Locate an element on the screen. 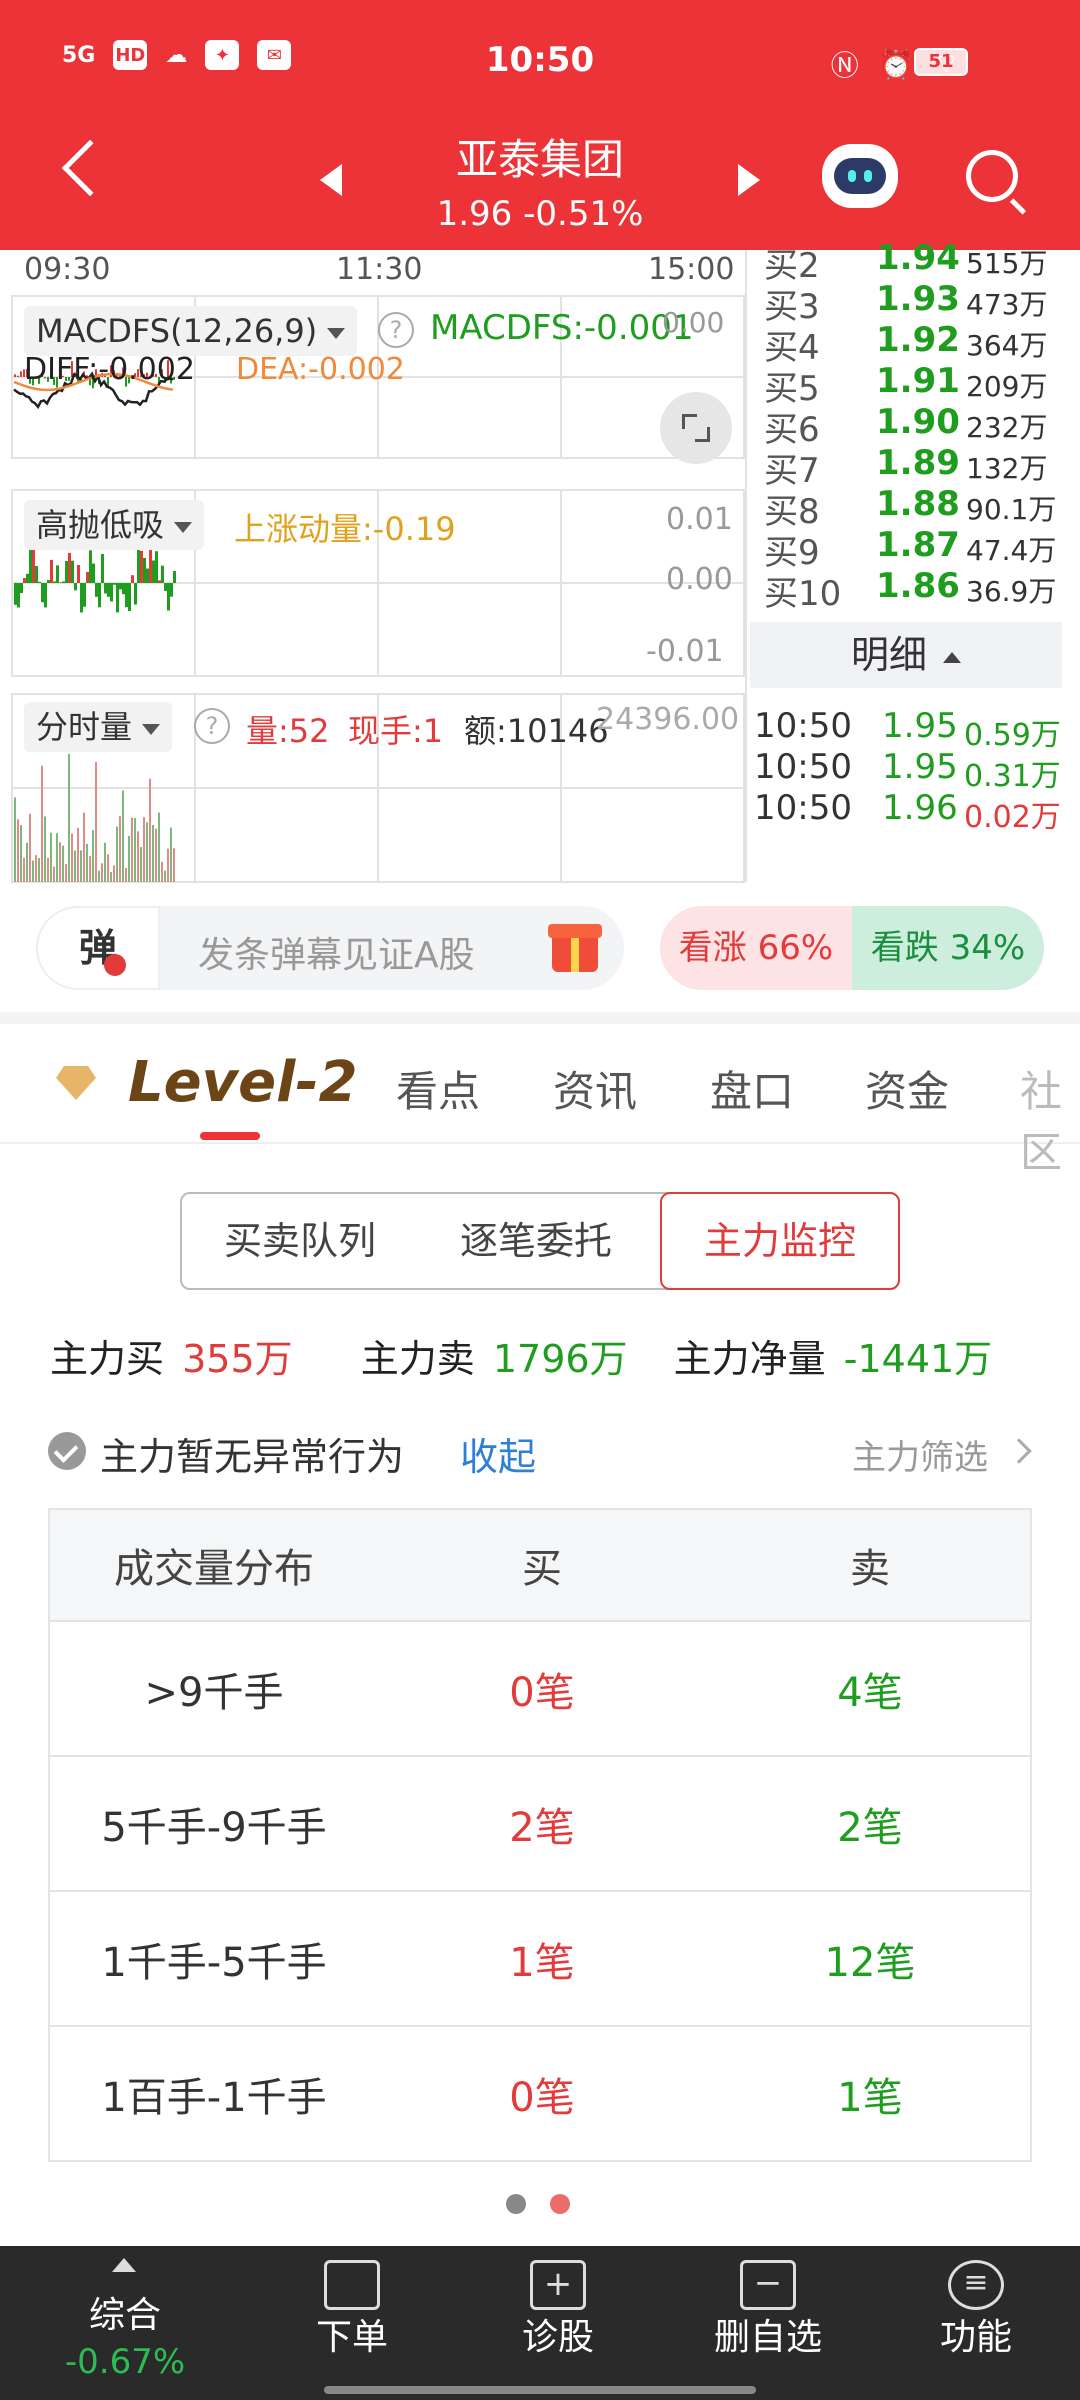  order-book-row: 买6 1.90 232万 is located at coordinates (914, 426).